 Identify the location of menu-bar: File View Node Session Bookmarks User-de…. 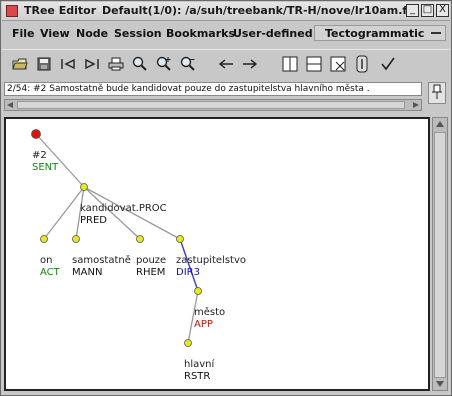
(226, 33).